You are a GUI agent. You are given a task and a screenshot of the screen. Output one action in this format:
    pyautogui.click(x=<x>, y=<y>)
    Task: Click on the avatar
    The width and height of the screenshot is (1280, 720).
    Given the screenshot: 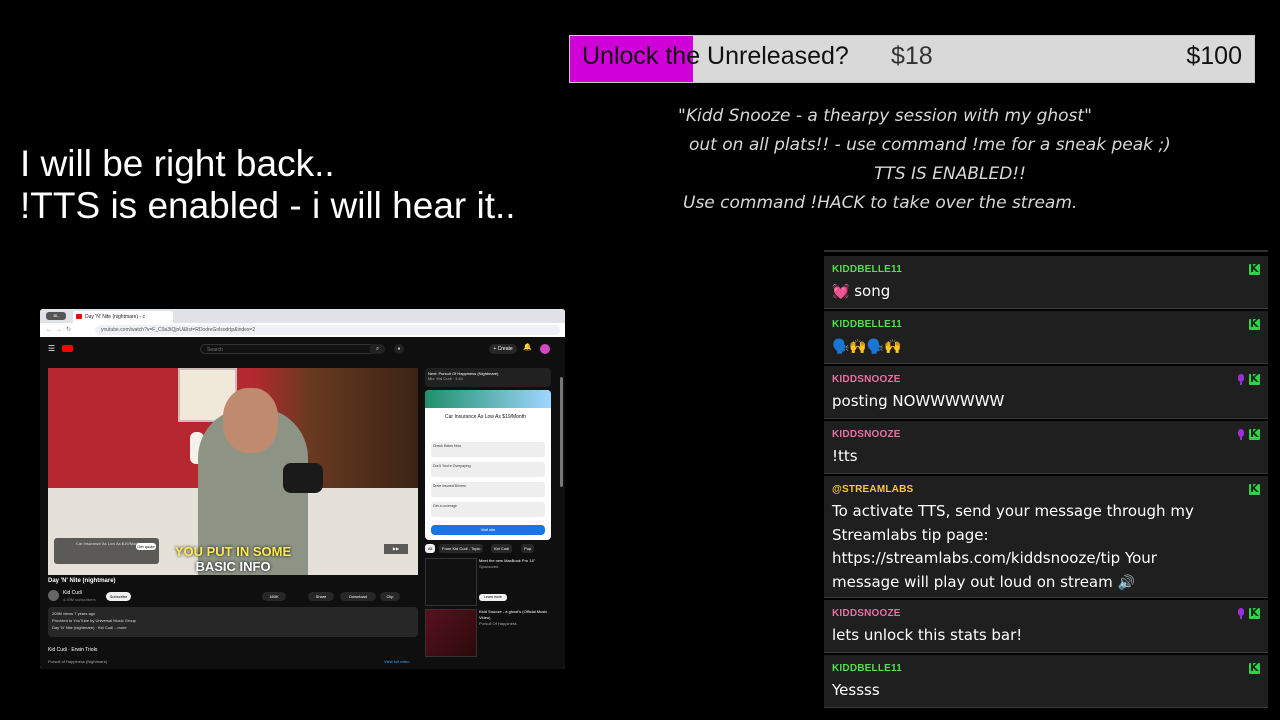 What is the action you would take?
    pyautogui.click(x=545, y=349)
    